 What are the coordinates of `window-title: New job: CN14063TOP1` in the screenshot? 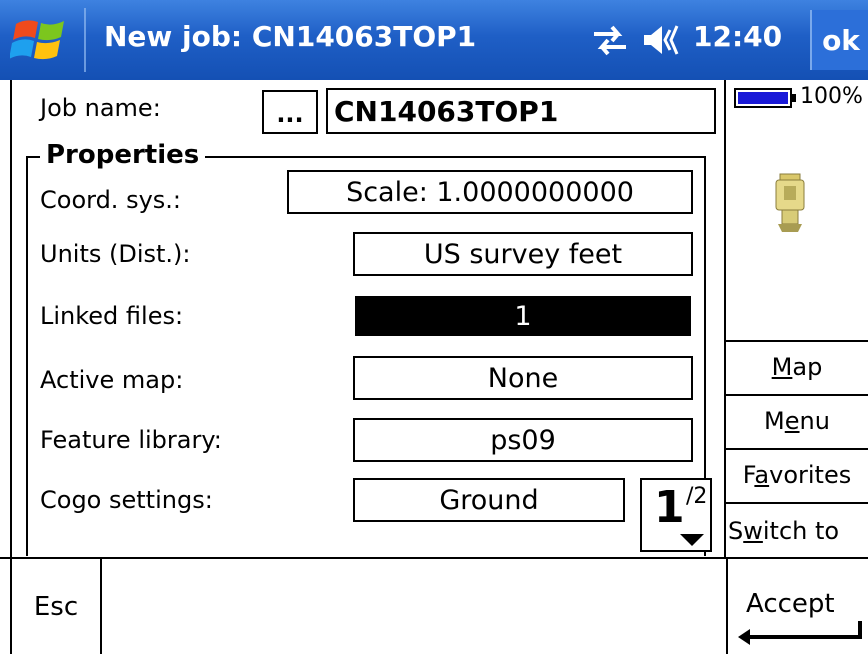 It's located at (290, 36).